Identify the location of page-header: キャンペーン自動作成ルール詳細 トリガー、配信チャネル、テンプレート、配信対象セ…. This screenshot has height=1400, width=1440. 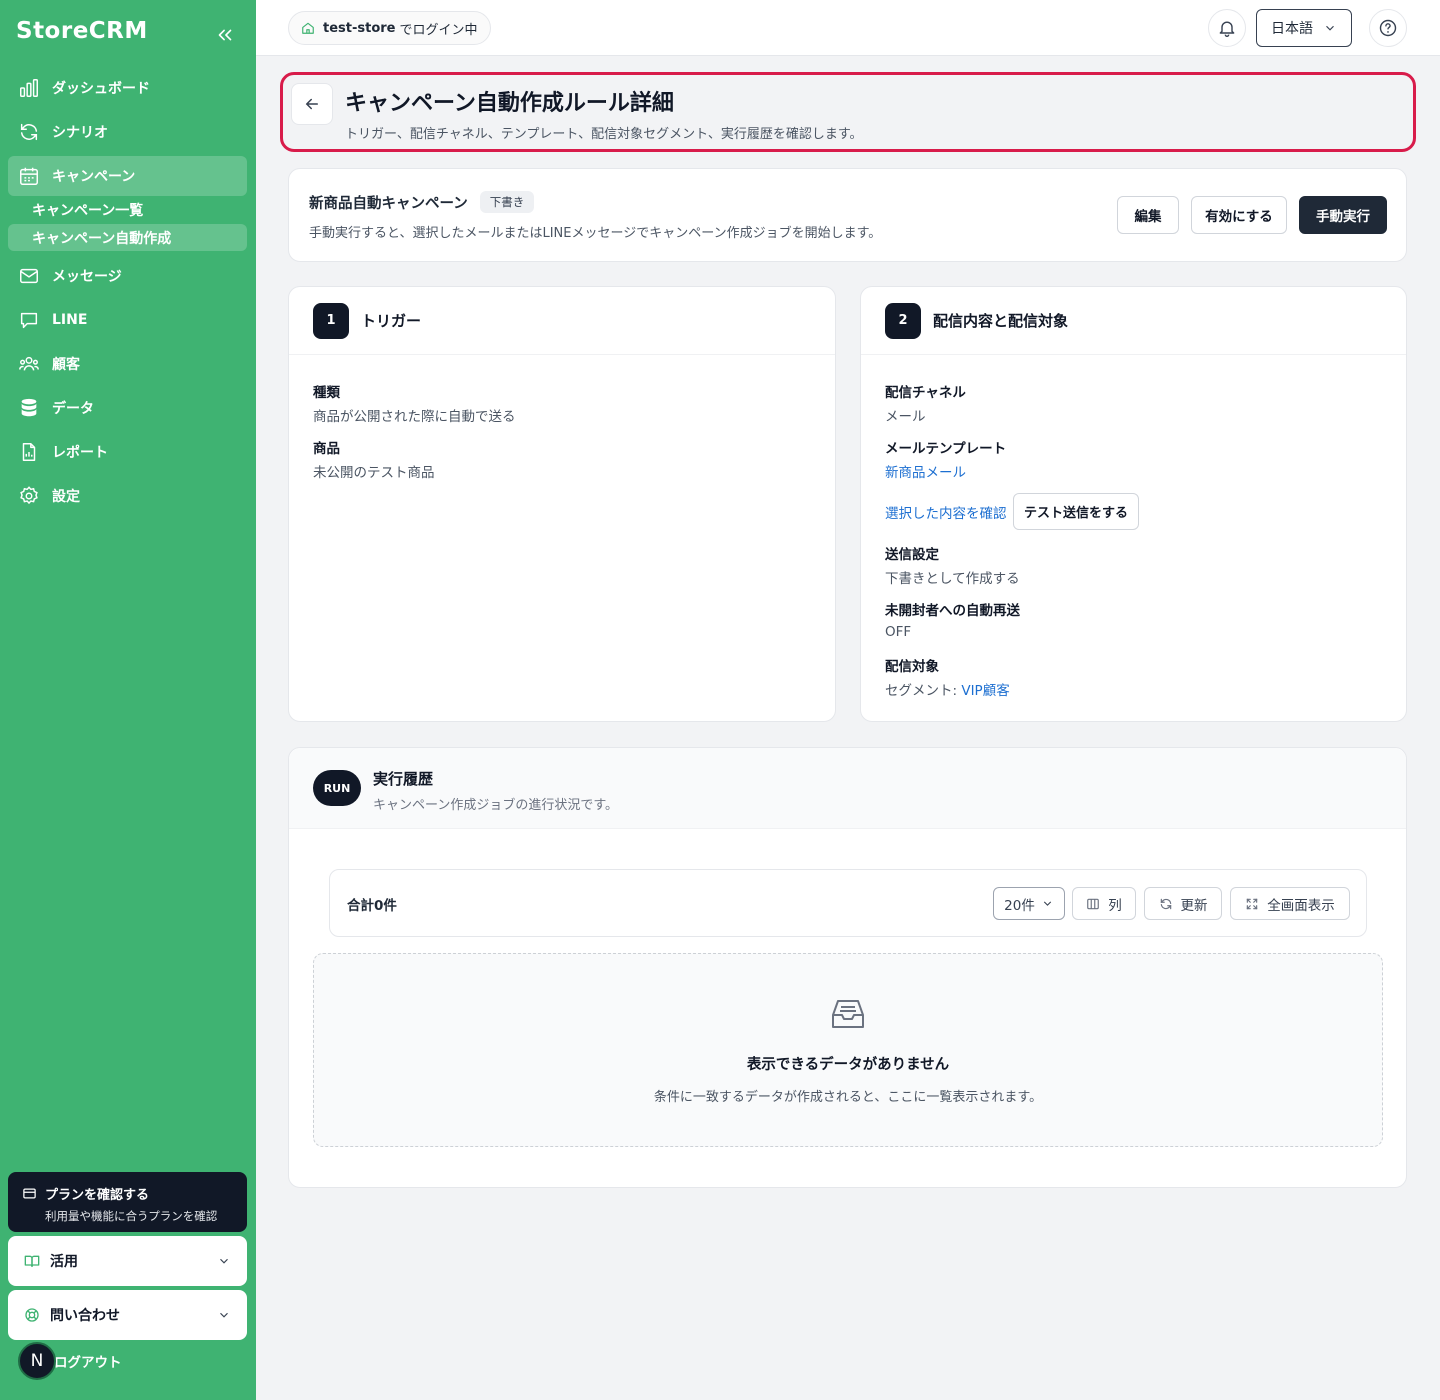
(848, 112).